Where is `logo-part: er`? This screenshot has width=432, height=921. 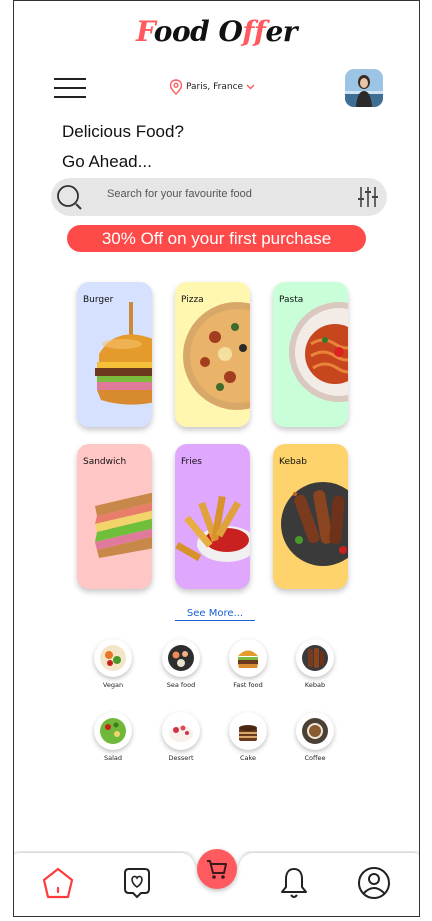
logo-part: er is located at coordinates (281, 31).